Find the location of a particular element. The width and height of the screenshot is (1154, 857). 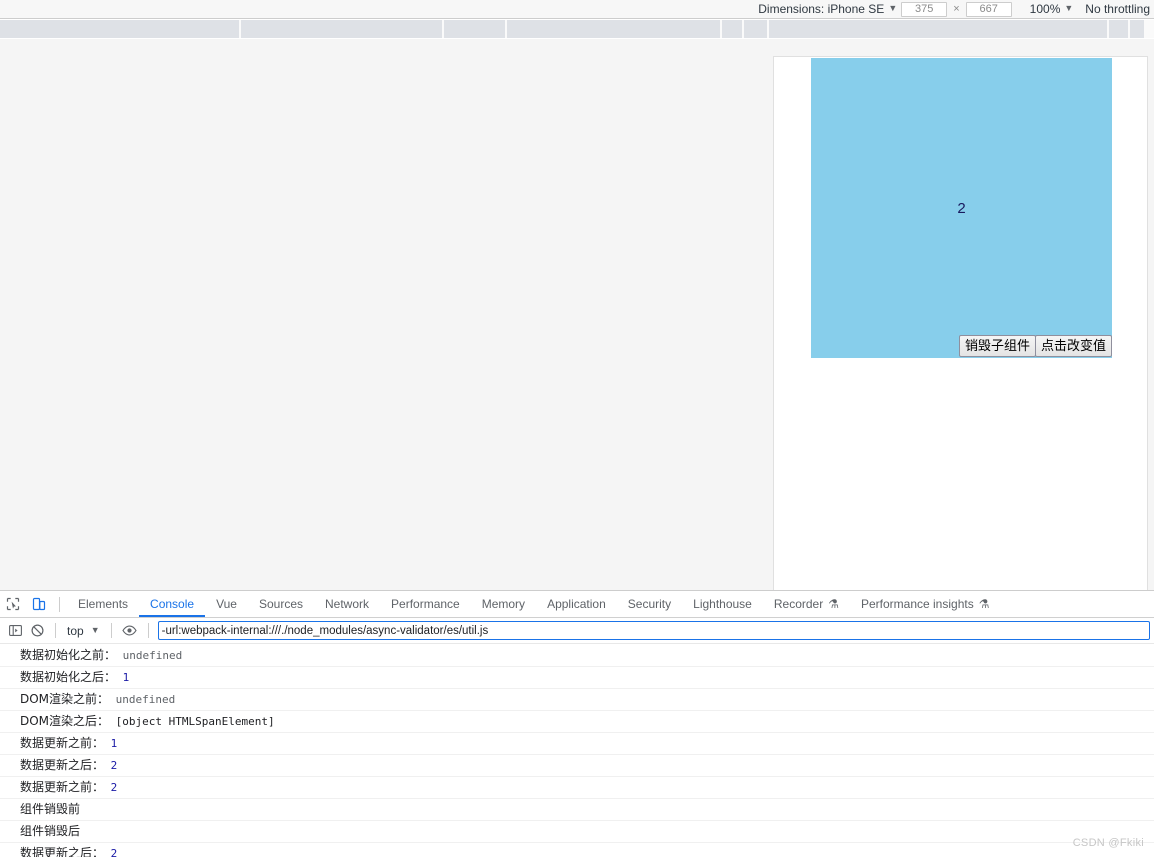

tabstrip-divider is located at coordinates (59, 604).